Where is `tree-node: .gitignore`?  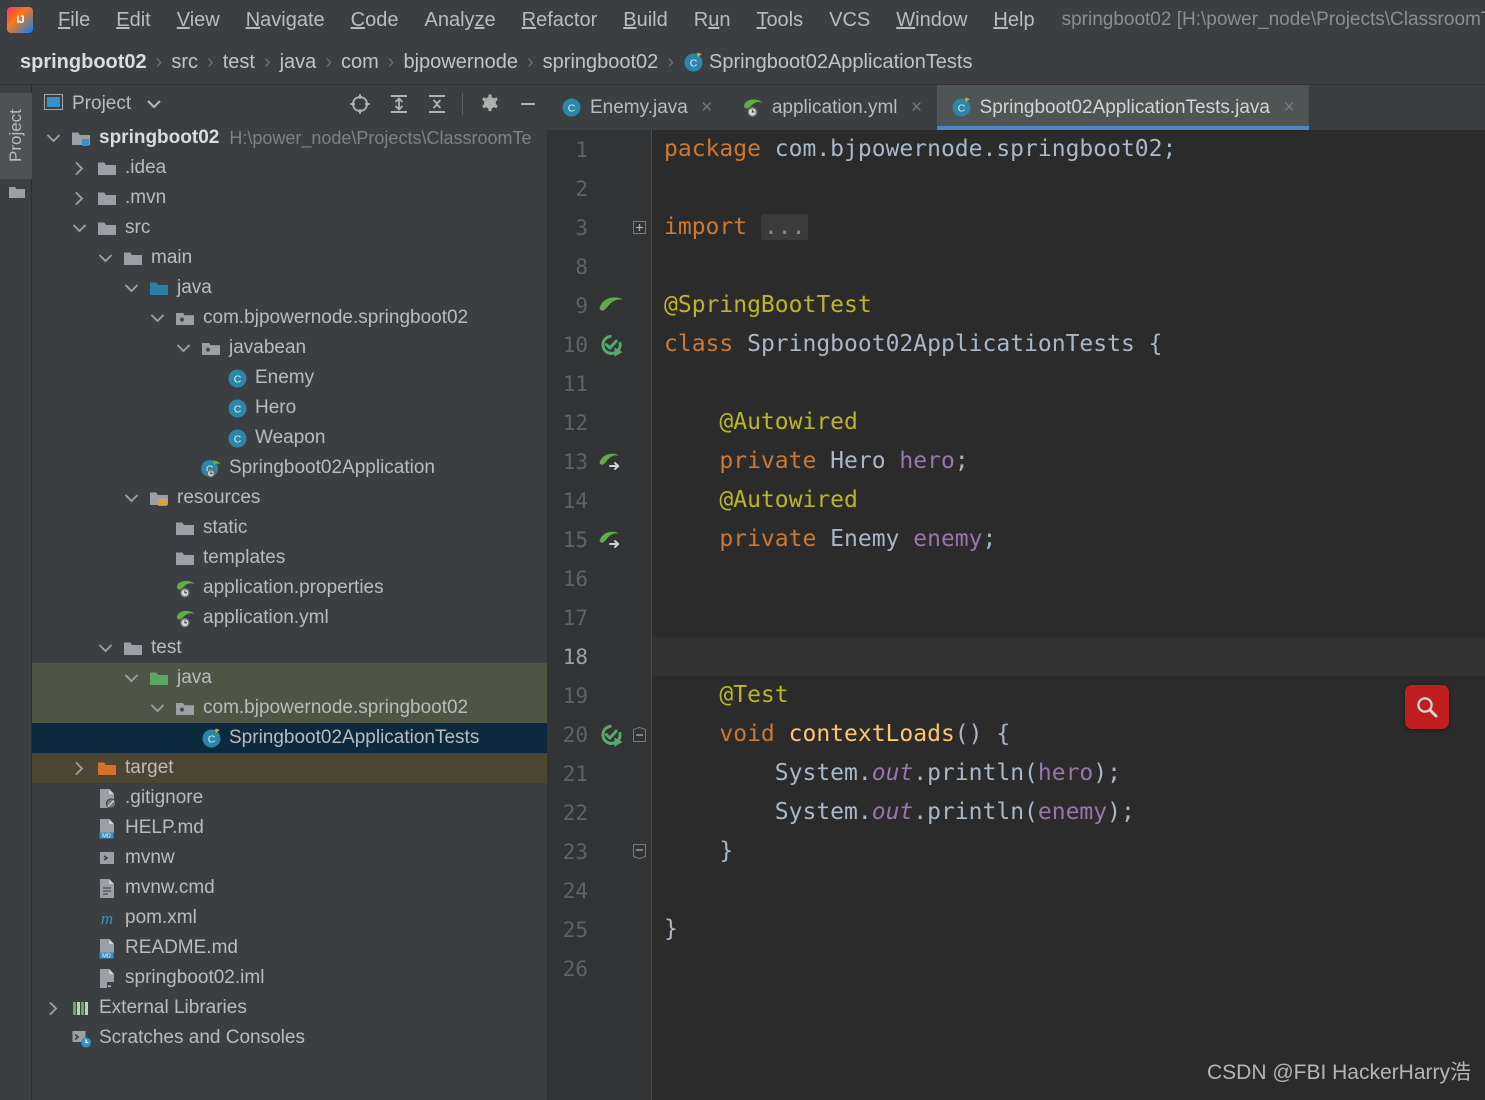 tree-node: .gitignore is located at coordinates (289, 798).